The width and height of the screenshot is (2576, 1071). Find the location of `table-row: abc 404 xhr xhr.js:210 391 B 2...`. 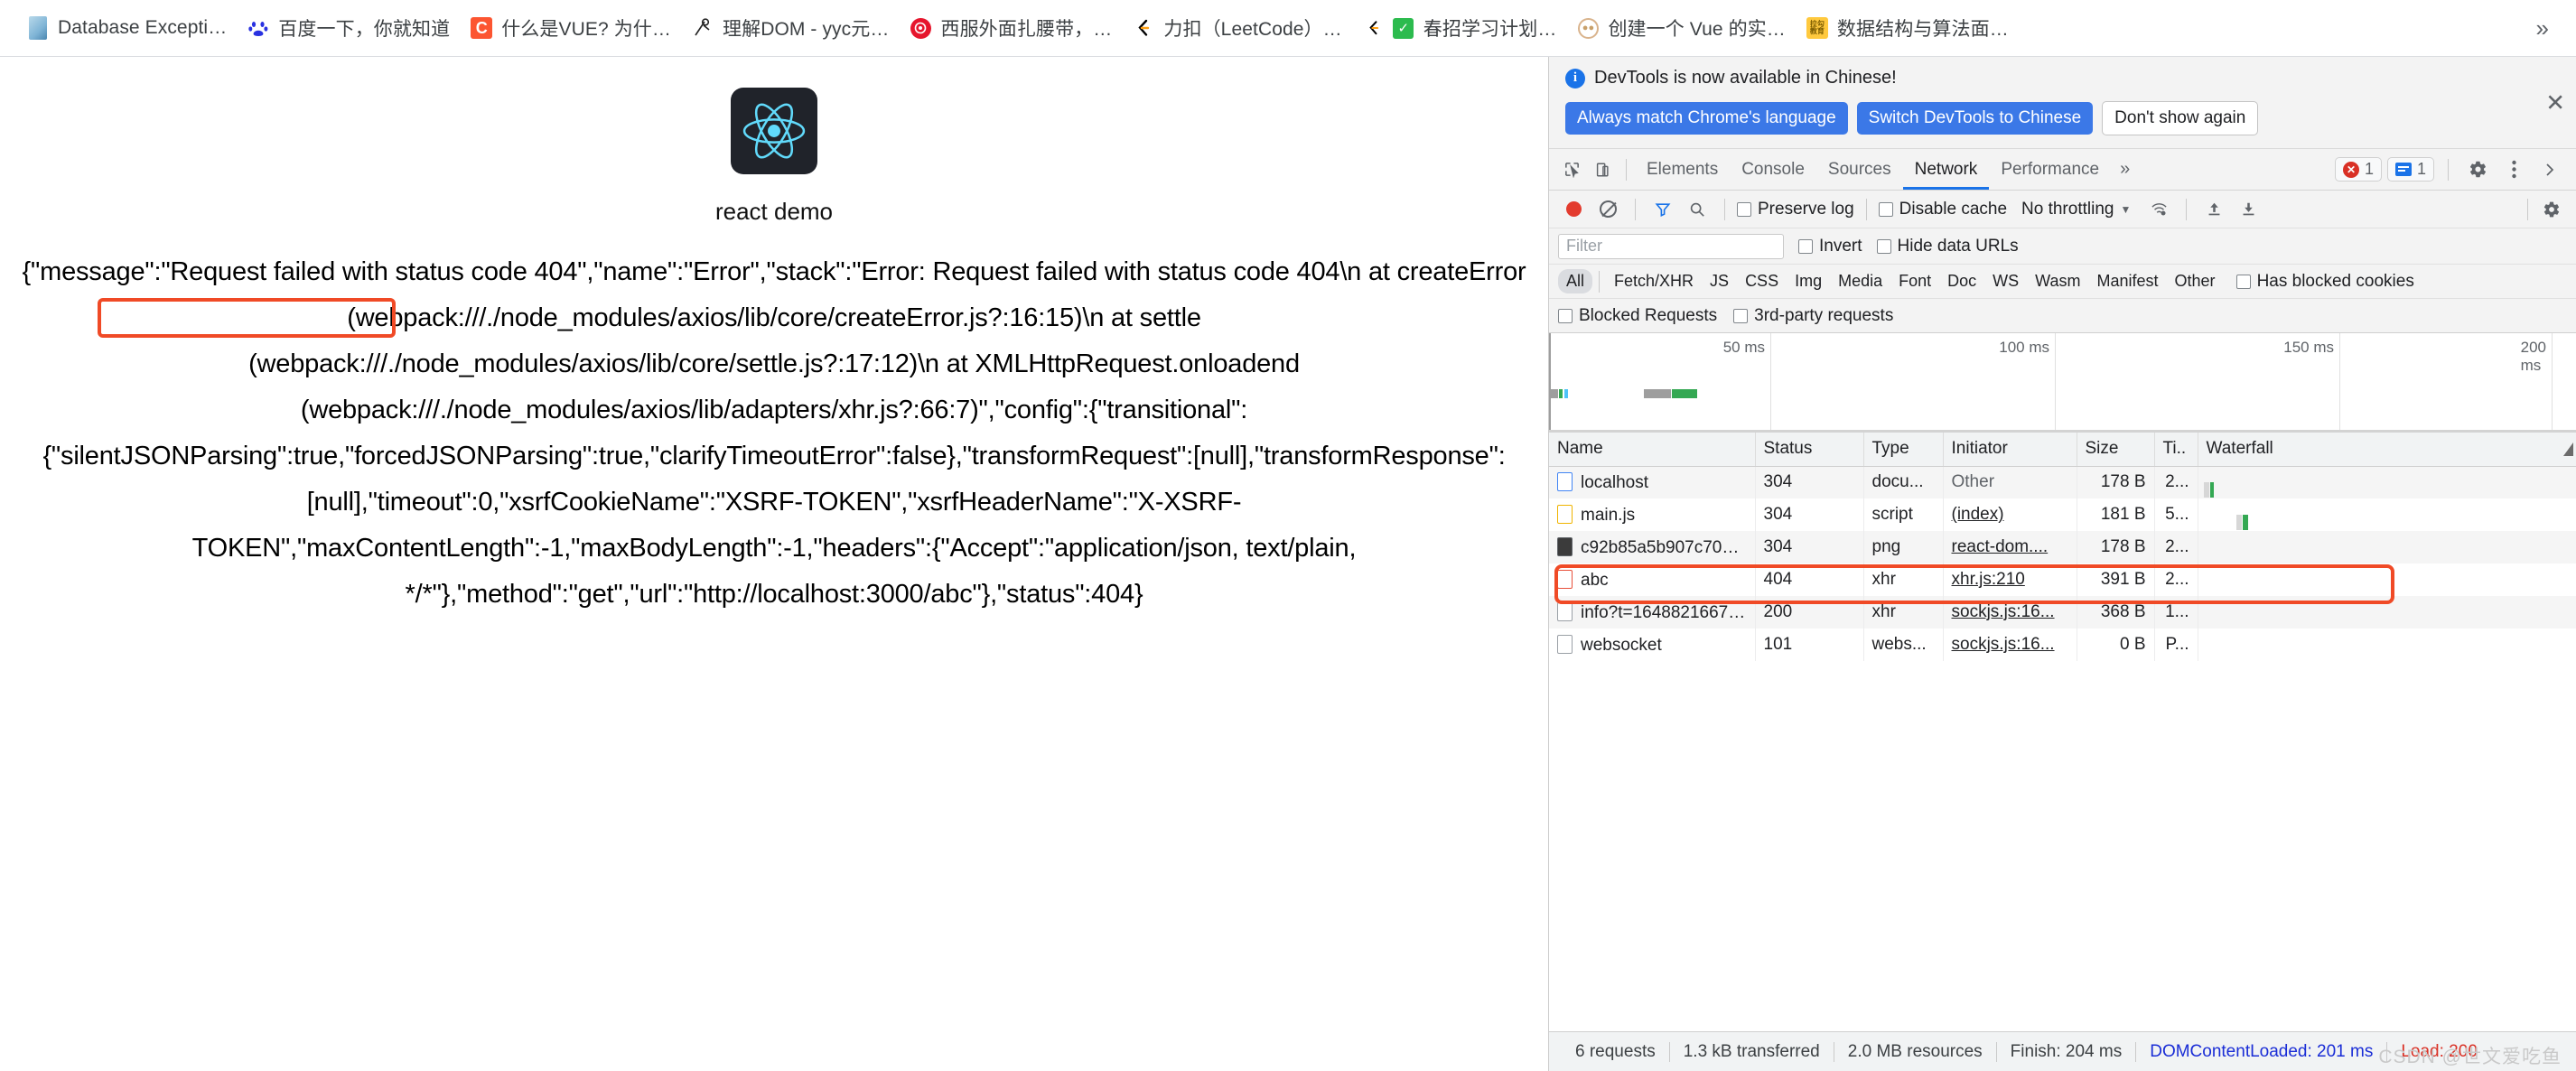

table-row: abc 404 xhr xhr.js:210 391 B 2... is located at coordinates (2062, 580).